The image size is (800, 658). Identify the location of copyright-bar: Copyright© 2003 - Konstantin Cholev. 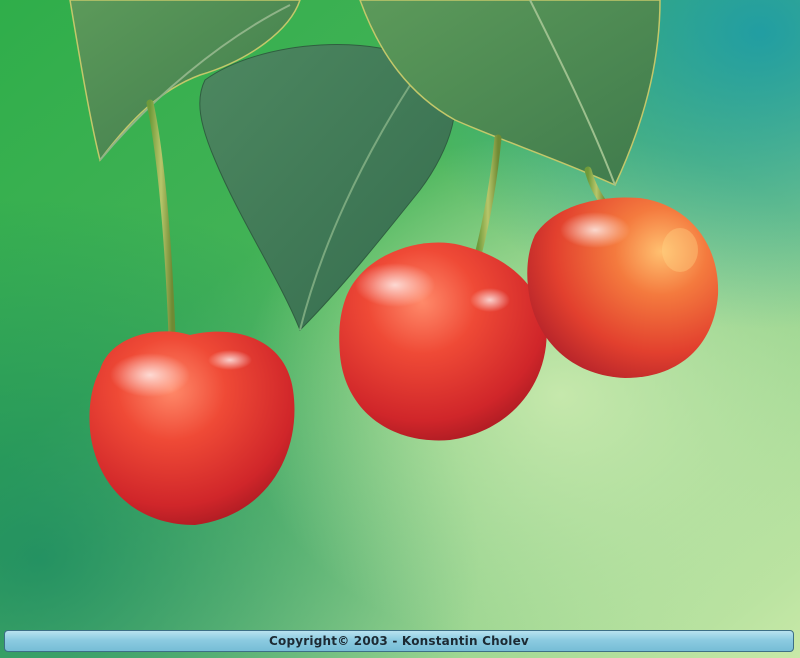
(399, 641).